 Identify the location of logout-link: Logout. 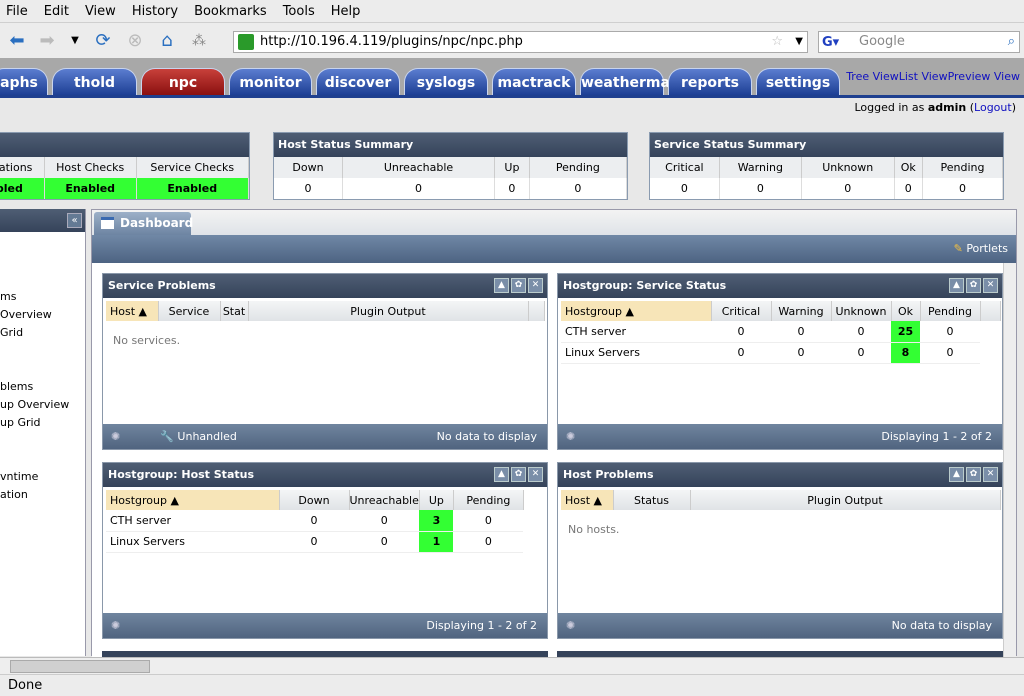
(993, 107).